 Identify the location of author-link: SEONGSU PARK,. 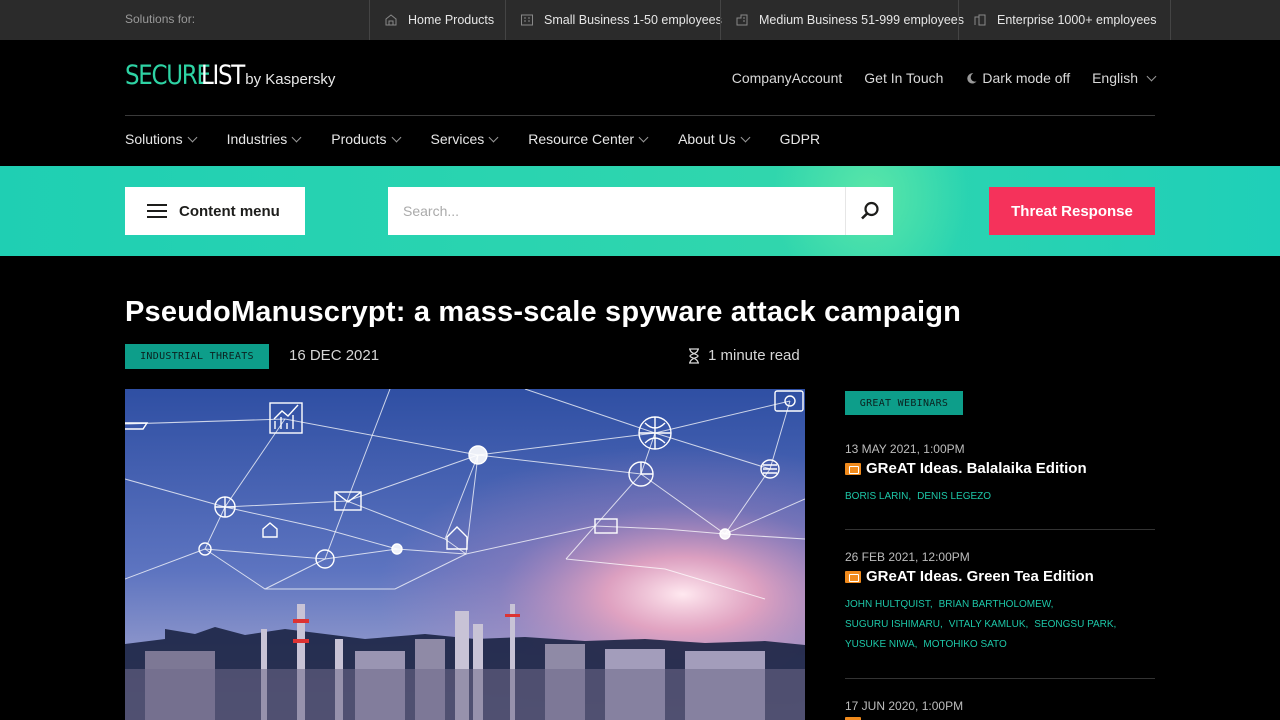
(1075, 625).